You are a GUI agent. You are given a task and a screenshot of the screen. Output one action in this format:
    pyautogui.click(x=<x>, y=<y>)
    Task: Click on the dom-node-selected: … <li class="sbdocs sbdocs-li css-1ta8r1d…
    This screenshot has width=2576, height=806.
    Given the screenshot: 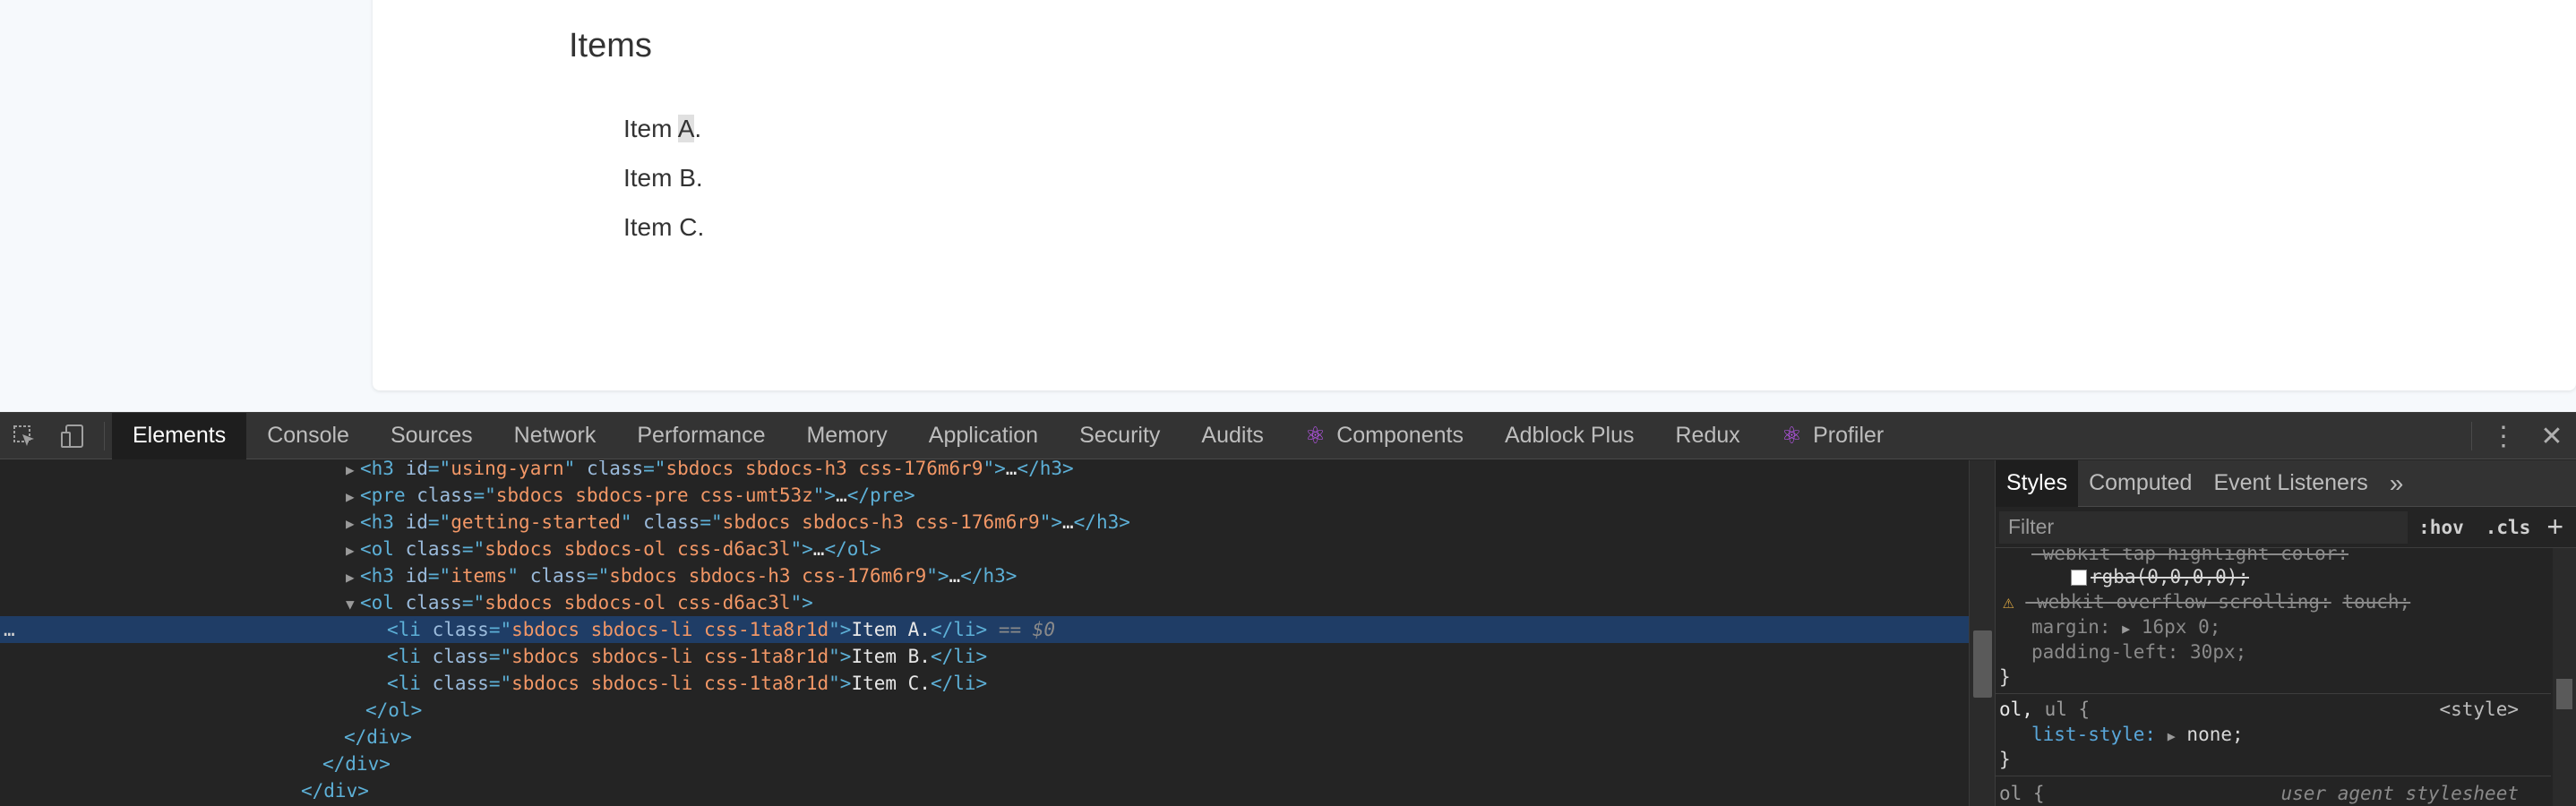 What is the action you would take?
    pyautogui.click(x=984, y=629)
    